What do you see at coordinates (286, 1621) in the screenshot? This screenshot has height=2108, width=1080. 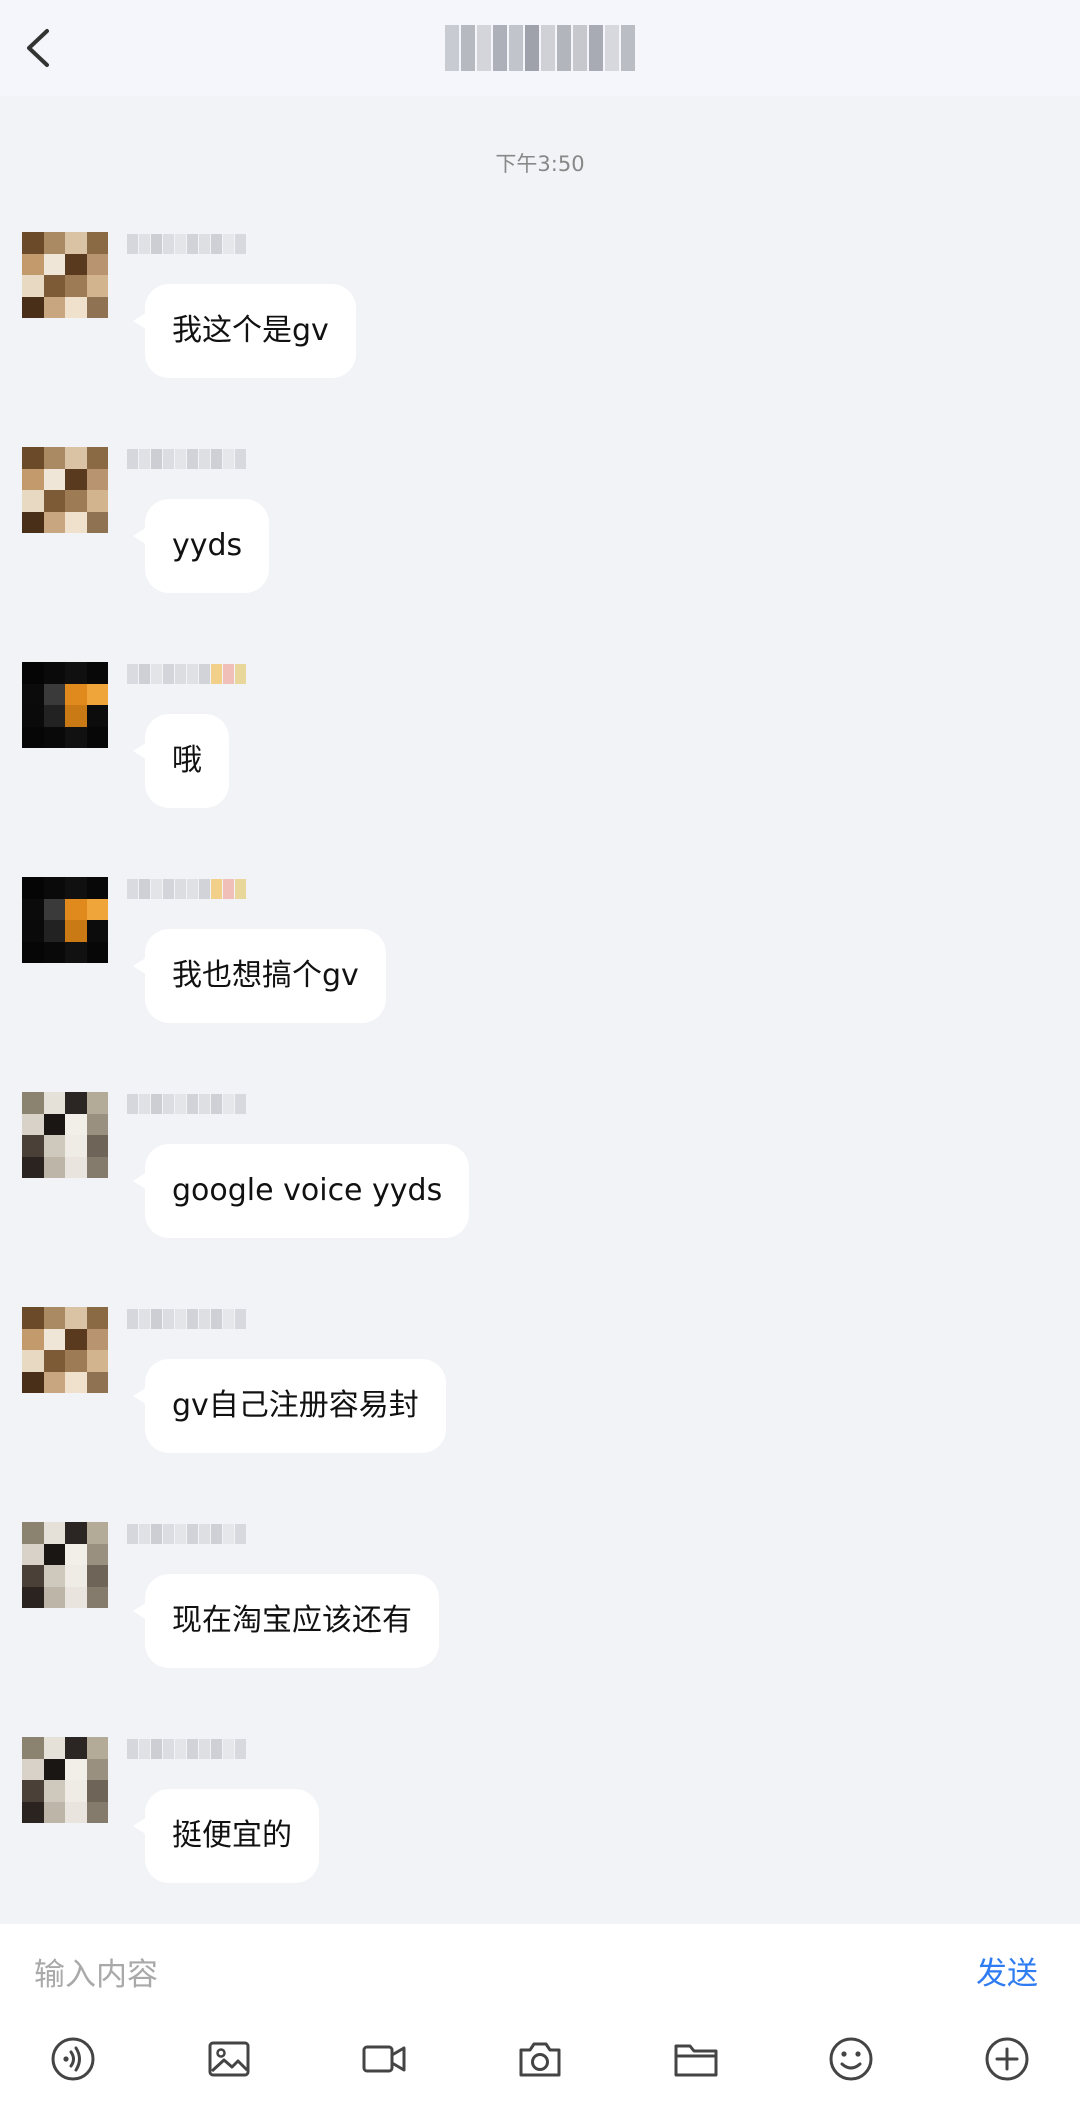 I see `message-bubble: 现在淘宝应该还有` at bounding box center [286, 1621].